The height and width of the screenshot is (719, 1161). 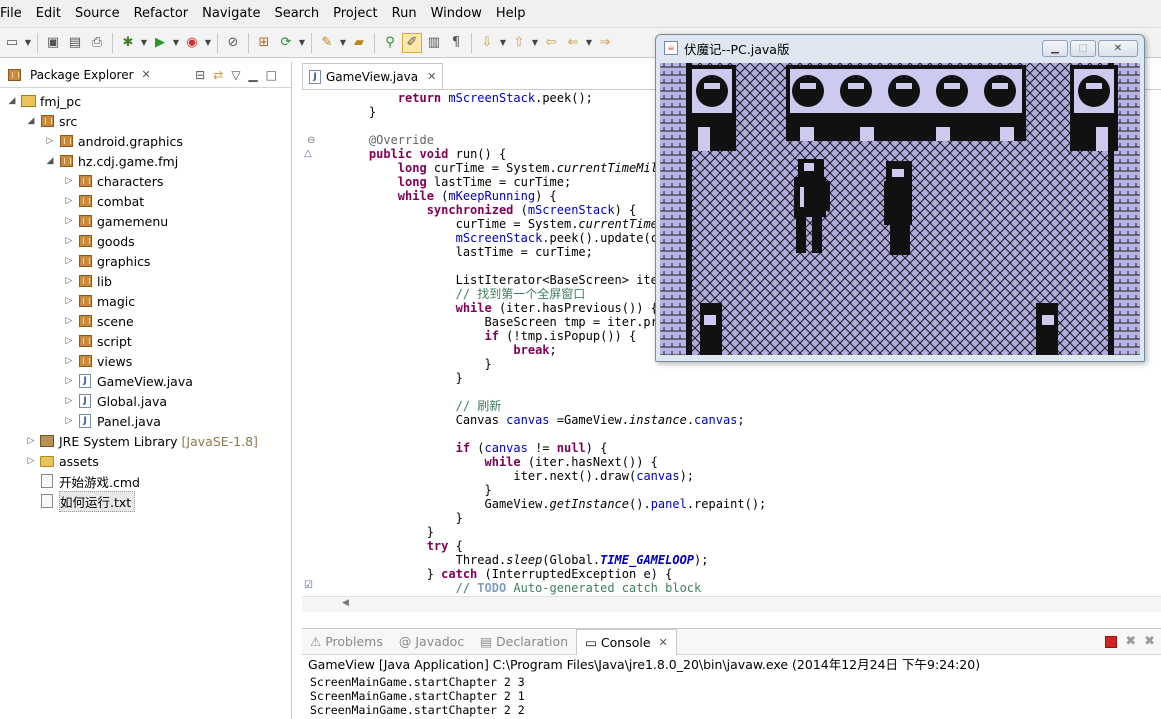 I want to click on editor-horizontal-scrollbar: ◀, so click(x=731, y=604).